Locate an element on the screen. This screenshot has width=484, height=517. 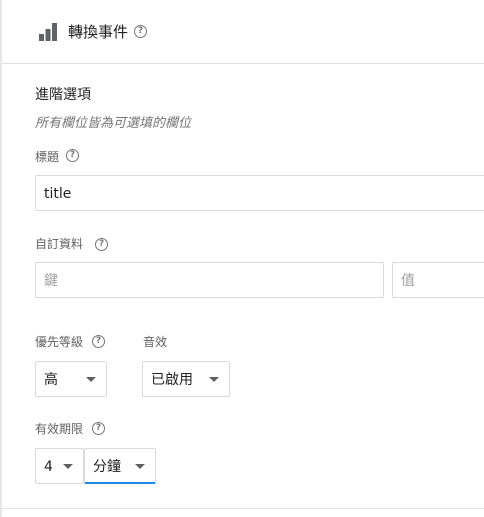
expiration-label: 有效期限 is located at coordinates (59, 429).